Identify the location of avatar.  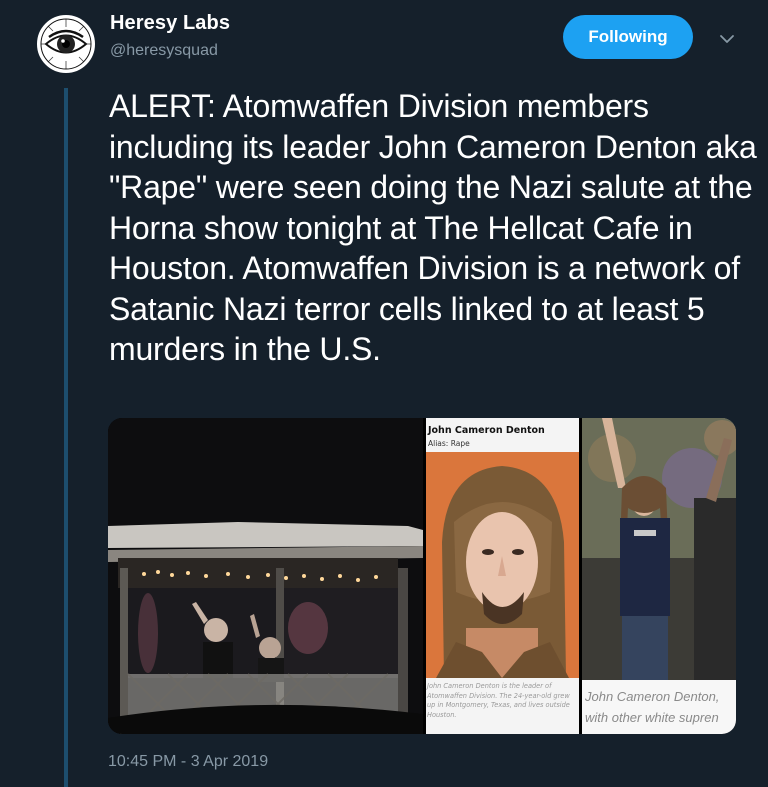
(66, 44).